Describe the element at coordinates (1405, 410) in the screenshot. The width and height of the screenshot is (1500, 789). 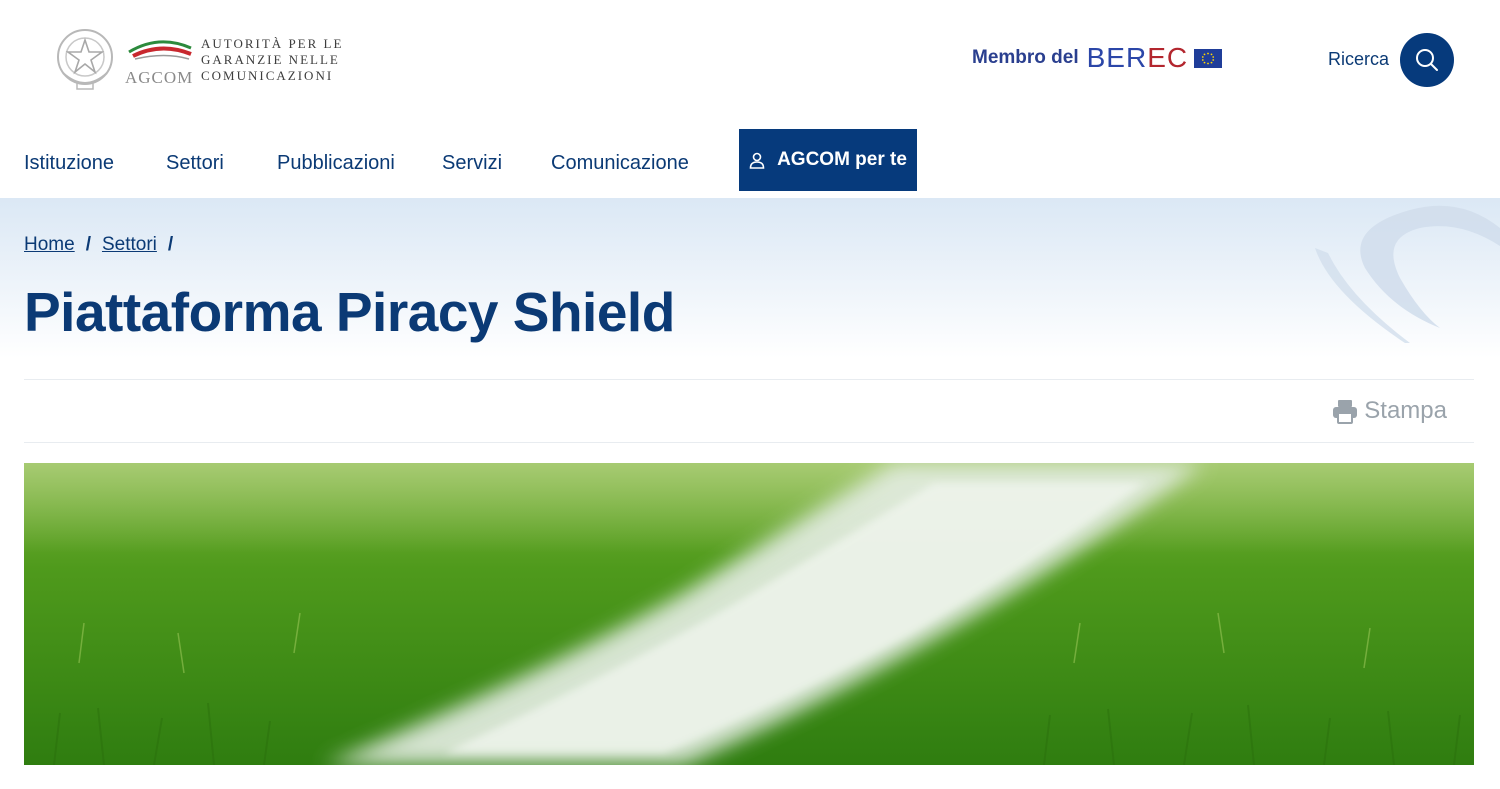
I see `print-label: Stampa` at that location.